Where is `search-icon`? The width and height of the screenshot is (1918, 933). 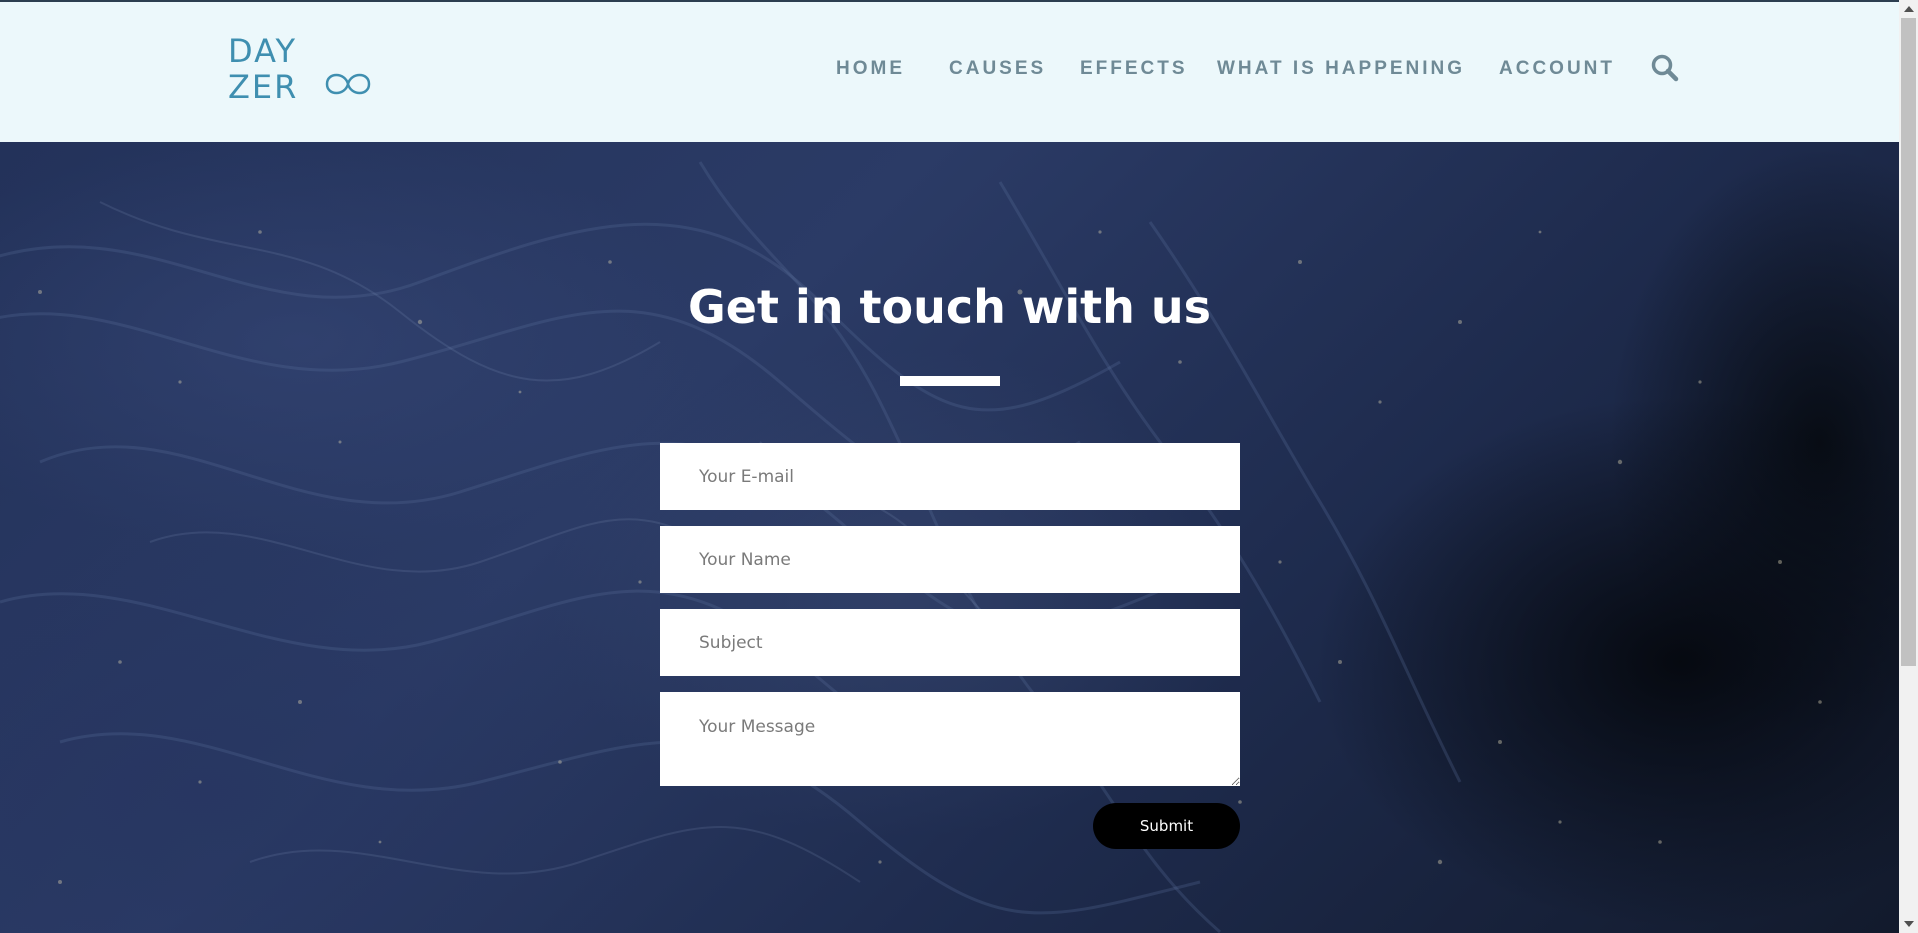
search-icon is located at coordinates (1665, 68).